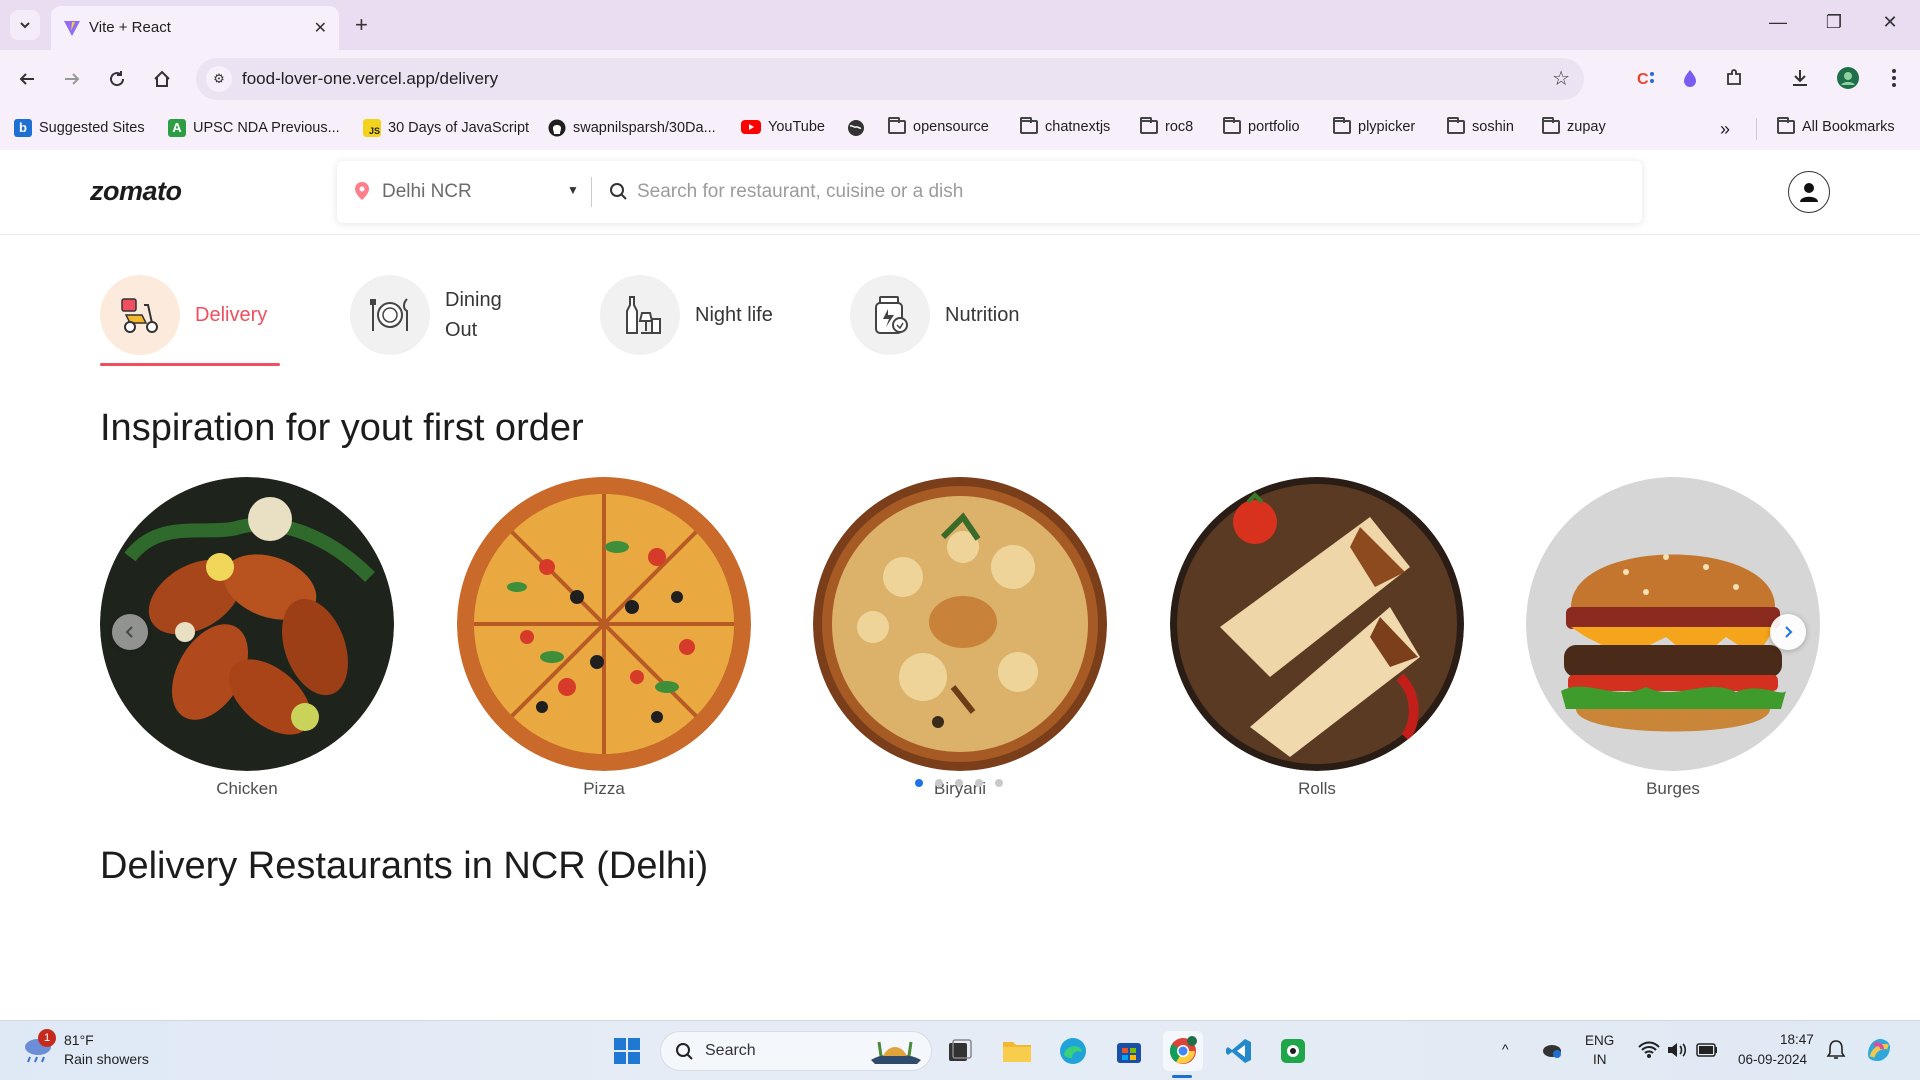  Describe the element at coordinates (130, 632) in the screenshot. I see `carousel-prev-button` at that location.